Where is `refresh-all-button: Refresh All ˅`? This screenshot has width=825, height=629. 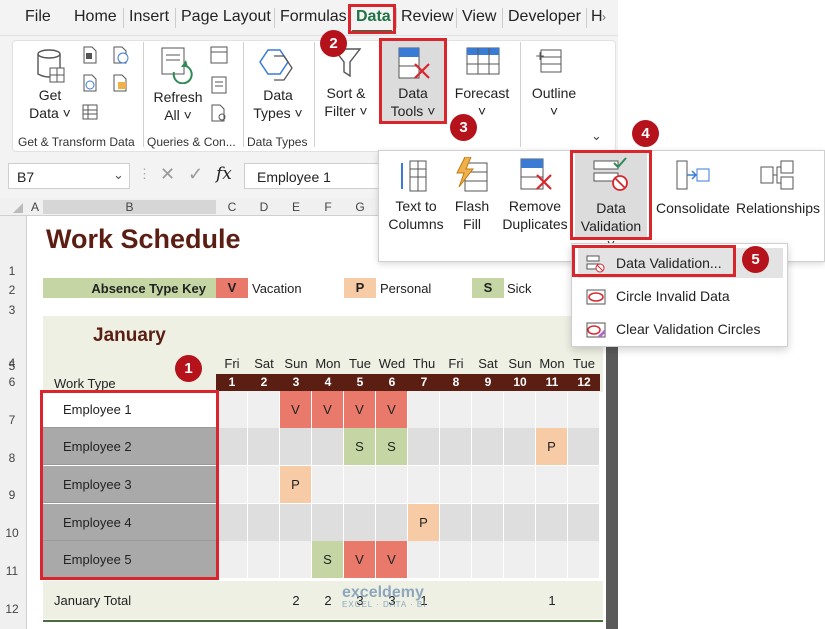 refresh-all-button: Refresh All ˅ is located at coordinates (178, 106).